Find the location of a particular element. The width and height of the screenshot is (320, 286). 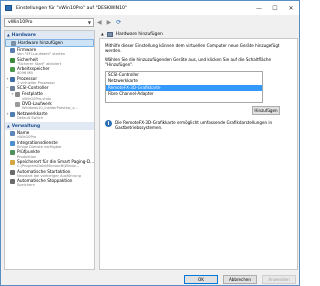

firmware-icon is located at coordinates (12, 50).